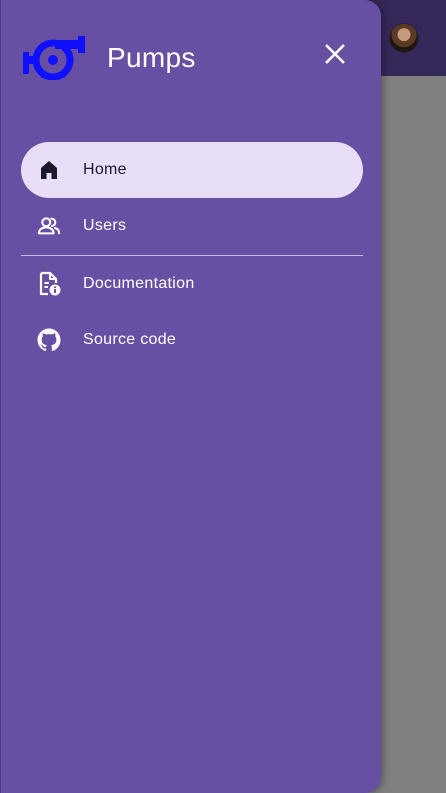 The image size is (446, 793). What do you see at coordinates (105, 169) in the screenshot?
I see `nav-item-label: Home` at bounding box center [105, 169].